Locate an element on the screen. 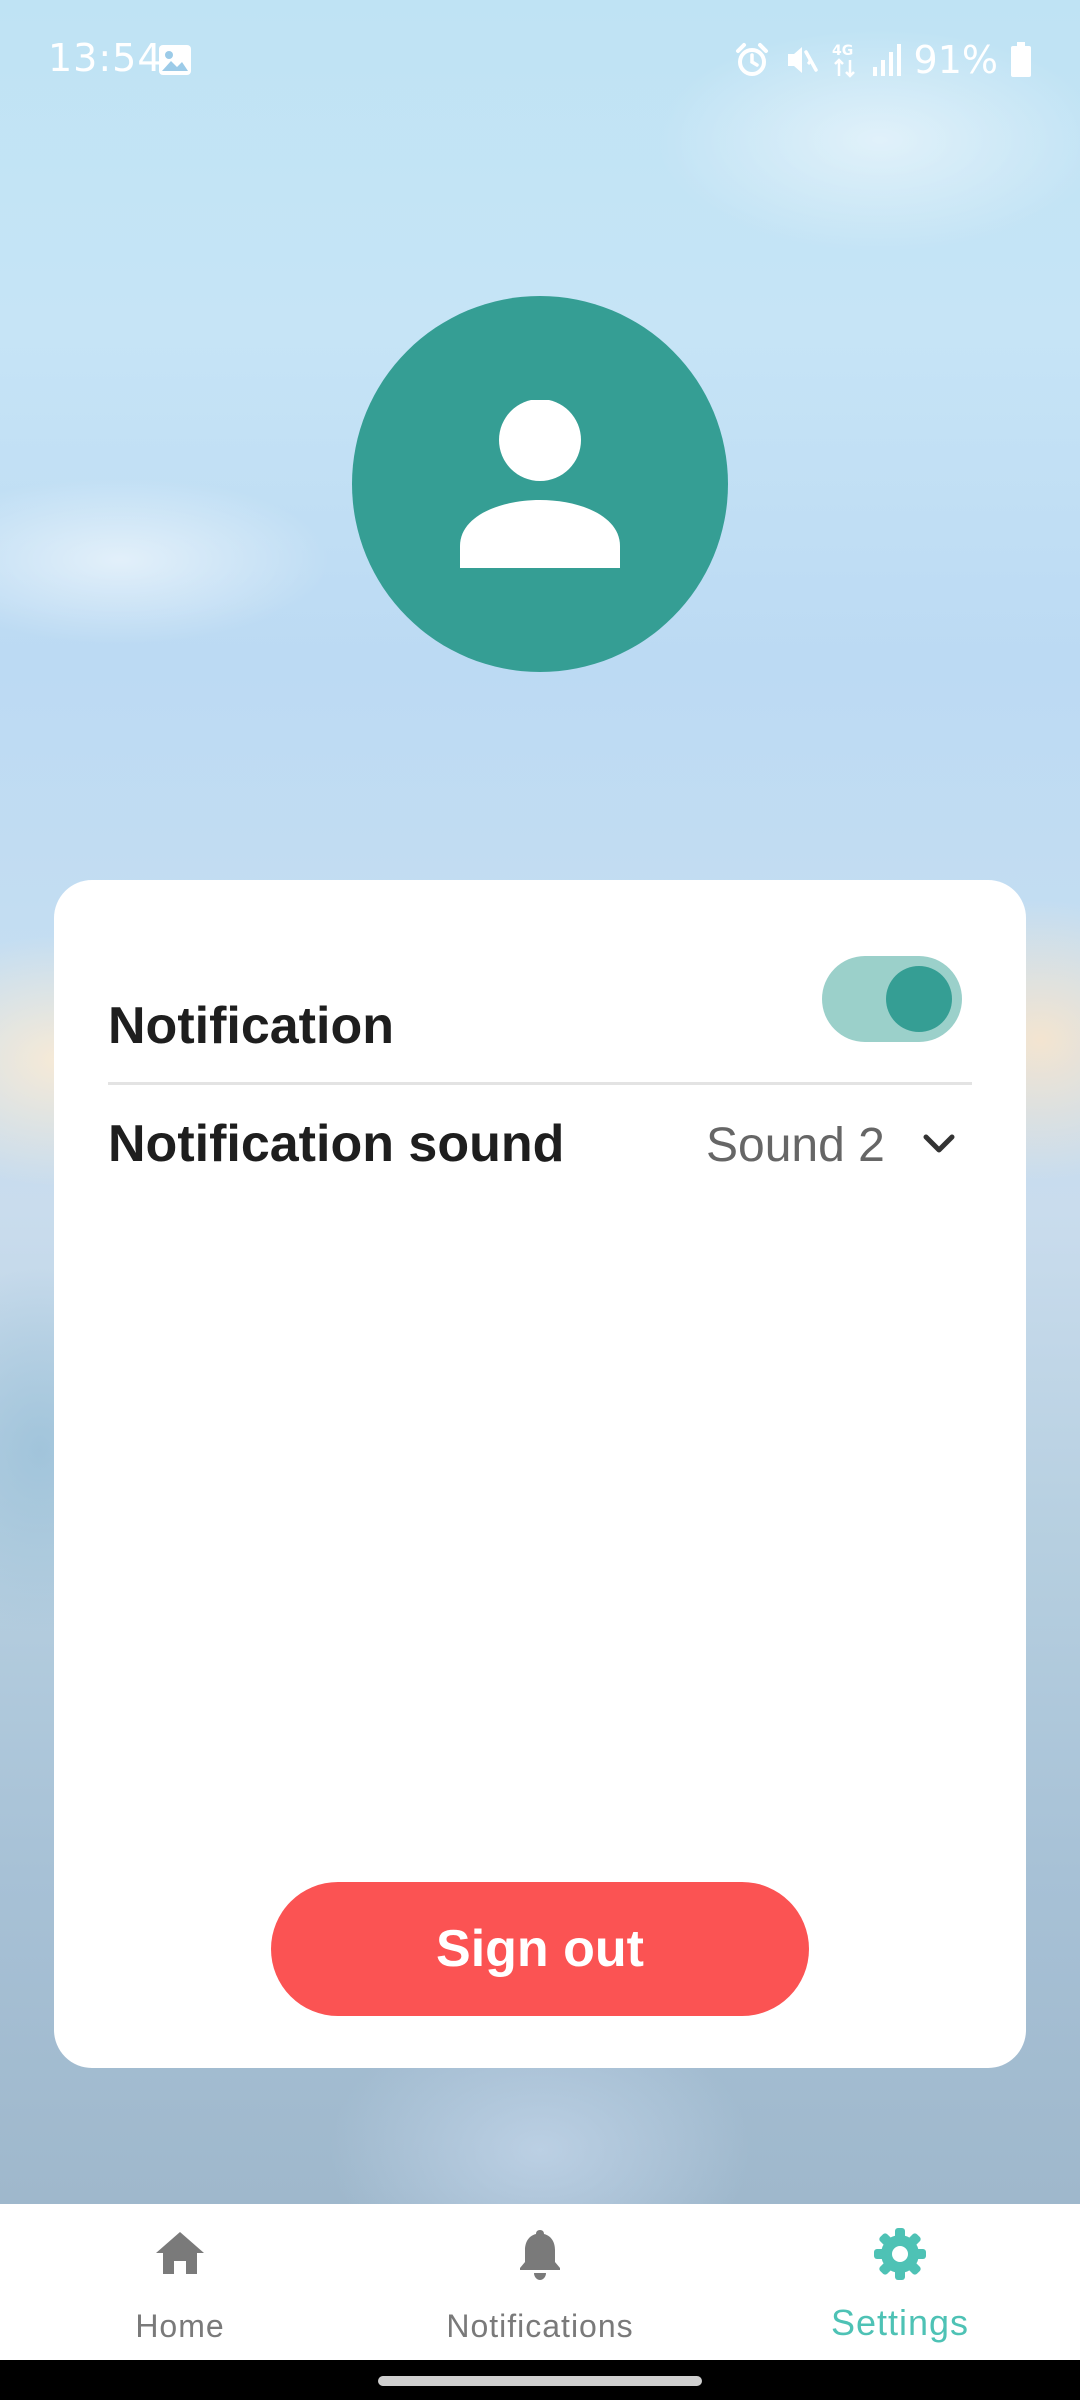  profile-avatar is located at coordinates (540, 484).